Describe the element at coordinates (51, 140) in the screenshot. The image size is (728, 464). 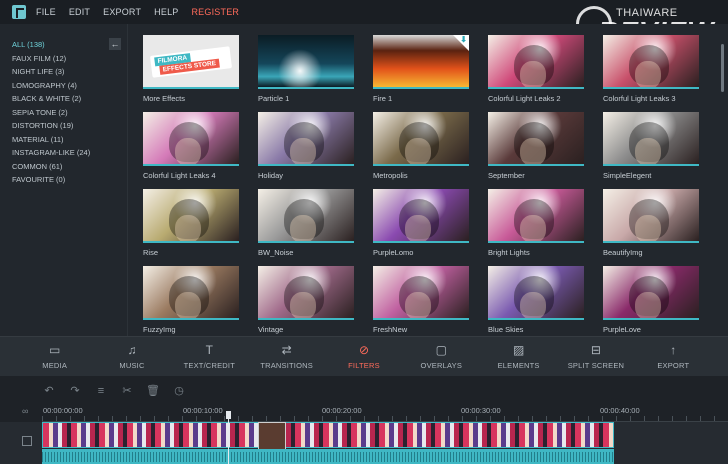
I see `category-item: MATERIAL (11)` at that location.